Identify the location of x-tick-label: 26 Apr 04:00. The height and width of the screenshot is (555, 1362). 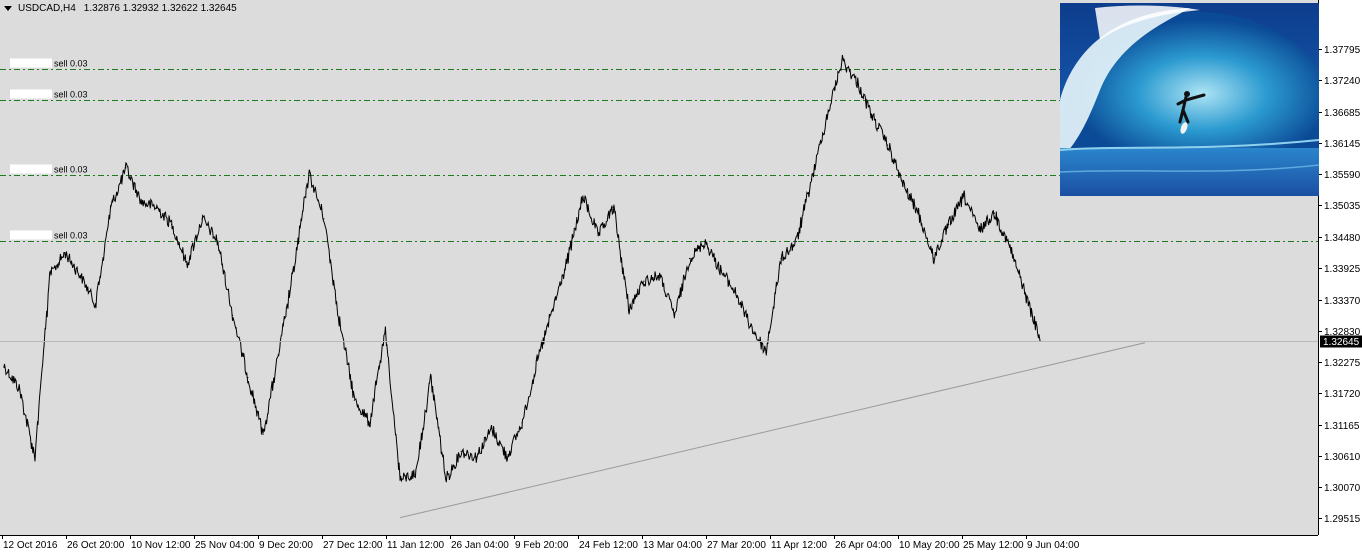
(863, 545).